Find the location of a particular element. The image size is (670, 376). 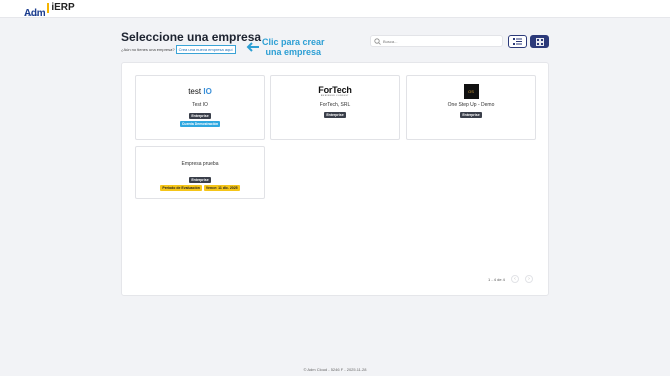

list-view-icon is located at coordinates (517, 41).